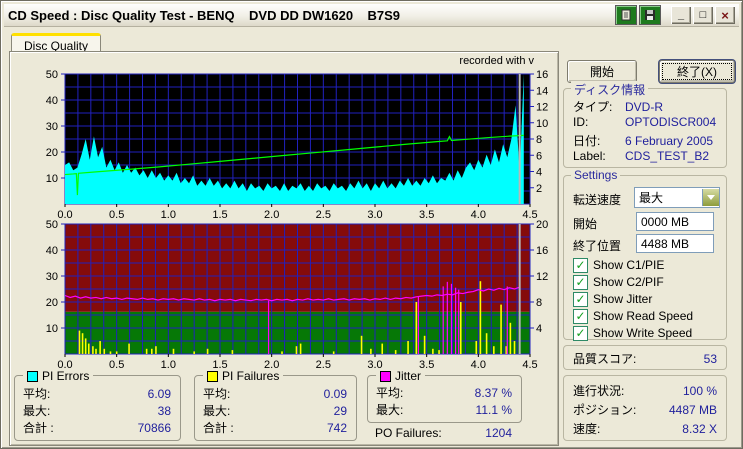 The image size is (743, 449). What do you see at coordinates (703, 15) in the screenshot?
I see `maximize-button: □` at bounding box center [703, 15].